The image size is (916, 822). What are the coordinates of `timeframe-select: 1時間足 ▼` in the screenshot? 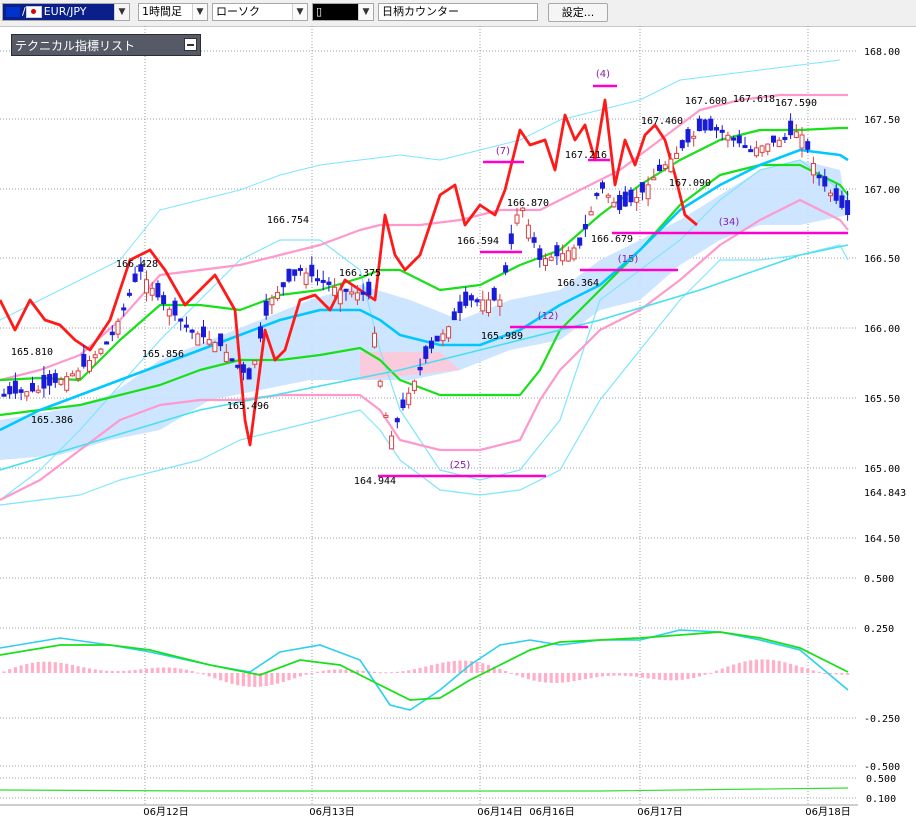 It's located at (173, 12).